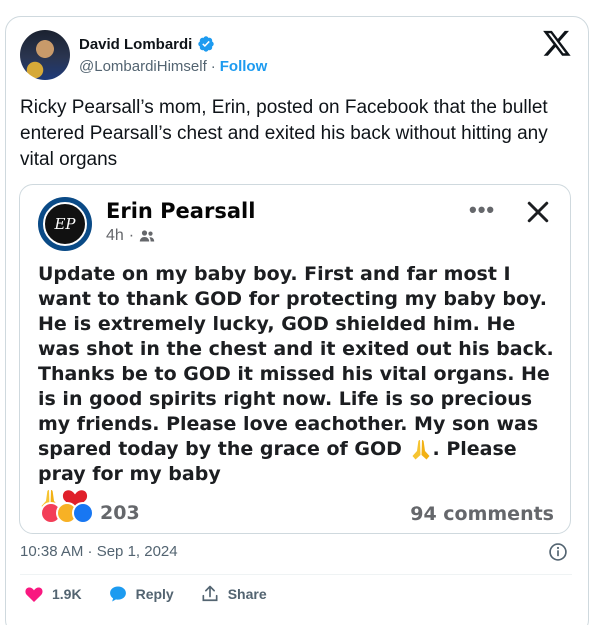  What do you see at coordinates (67, 594) in the screenshot?
I see `like-count: 1.9K` at bounding box center [67, 594].